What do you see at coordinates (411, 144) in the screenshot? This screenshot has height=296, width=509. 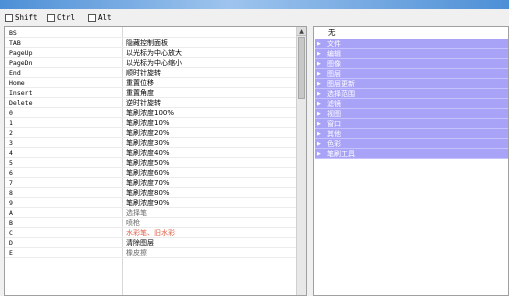 I see `category-item: ▶ 色彩` at bounding box center [411, 144].